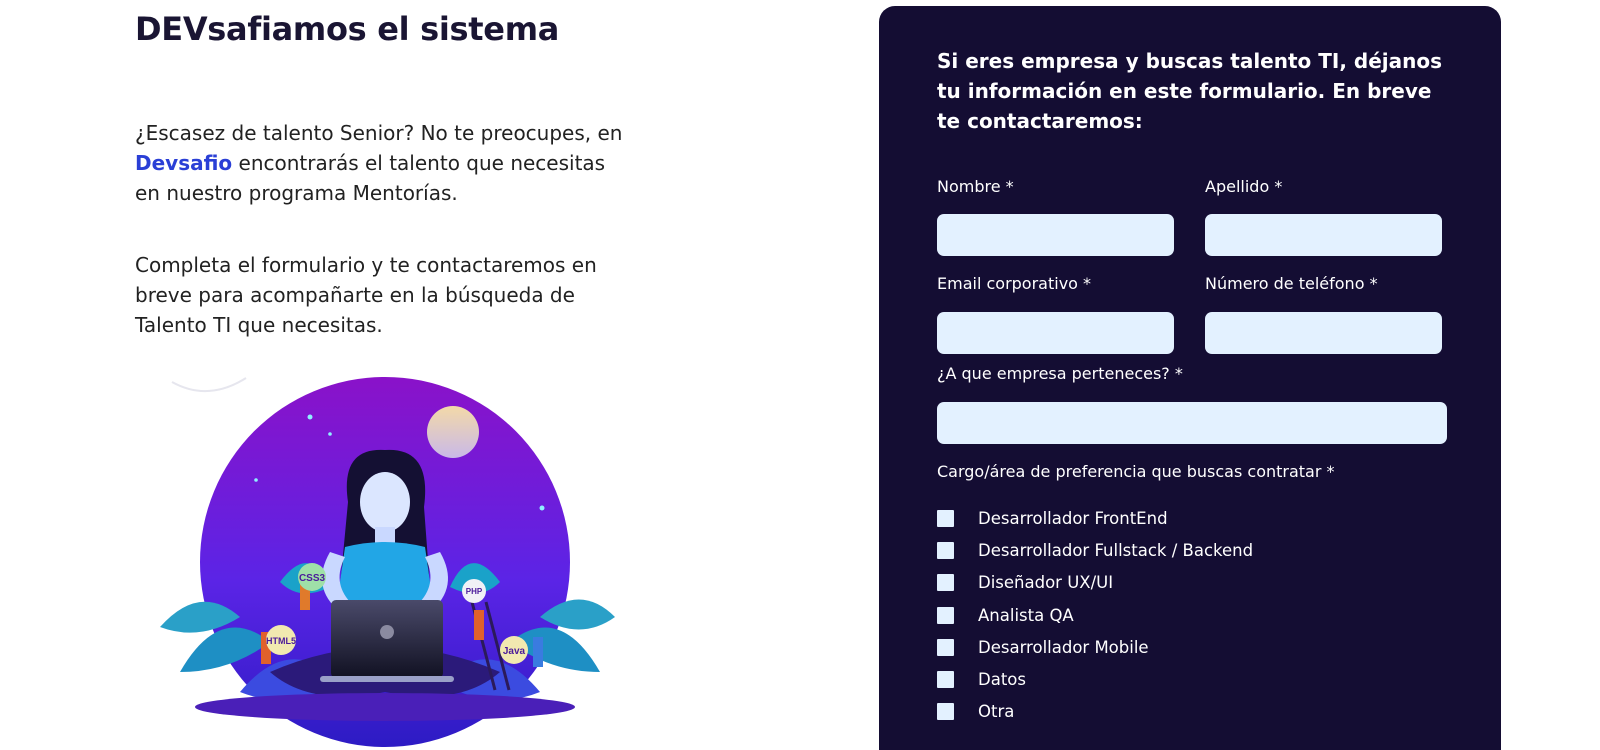 The image size is (1600, 750). What do you see at coordinates (1014, 283) in the screenshot?
I see `email-label: Email corporativo *` at bounding box center [1014, 283].